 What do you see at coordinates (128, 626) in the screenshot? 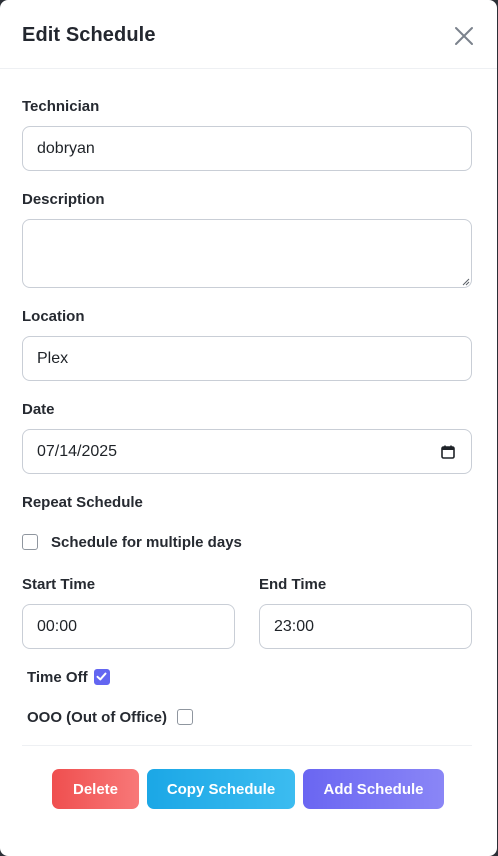
I see `start-time-input` at bounding box center [128, 626].